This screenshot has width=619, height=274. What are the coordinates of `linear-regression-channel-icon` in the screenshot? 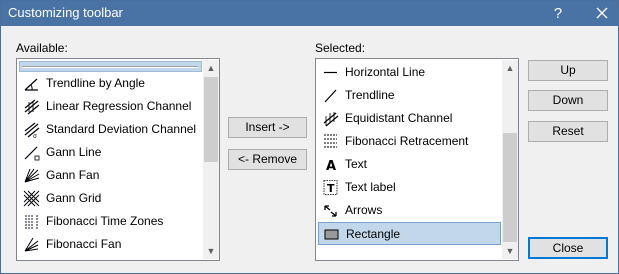 It's located at (31, 106).